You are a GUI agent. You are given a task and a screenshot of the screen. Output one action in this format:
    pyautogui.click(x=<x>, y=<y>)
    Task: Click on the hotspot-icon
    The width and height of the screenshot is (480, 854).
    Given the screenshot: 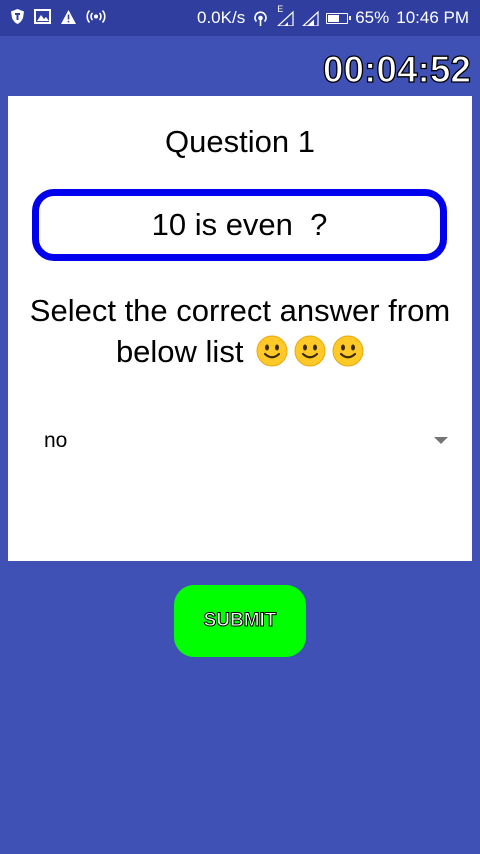 What is the action you would take?
    pyautogui.click(x=96, y=16)
    